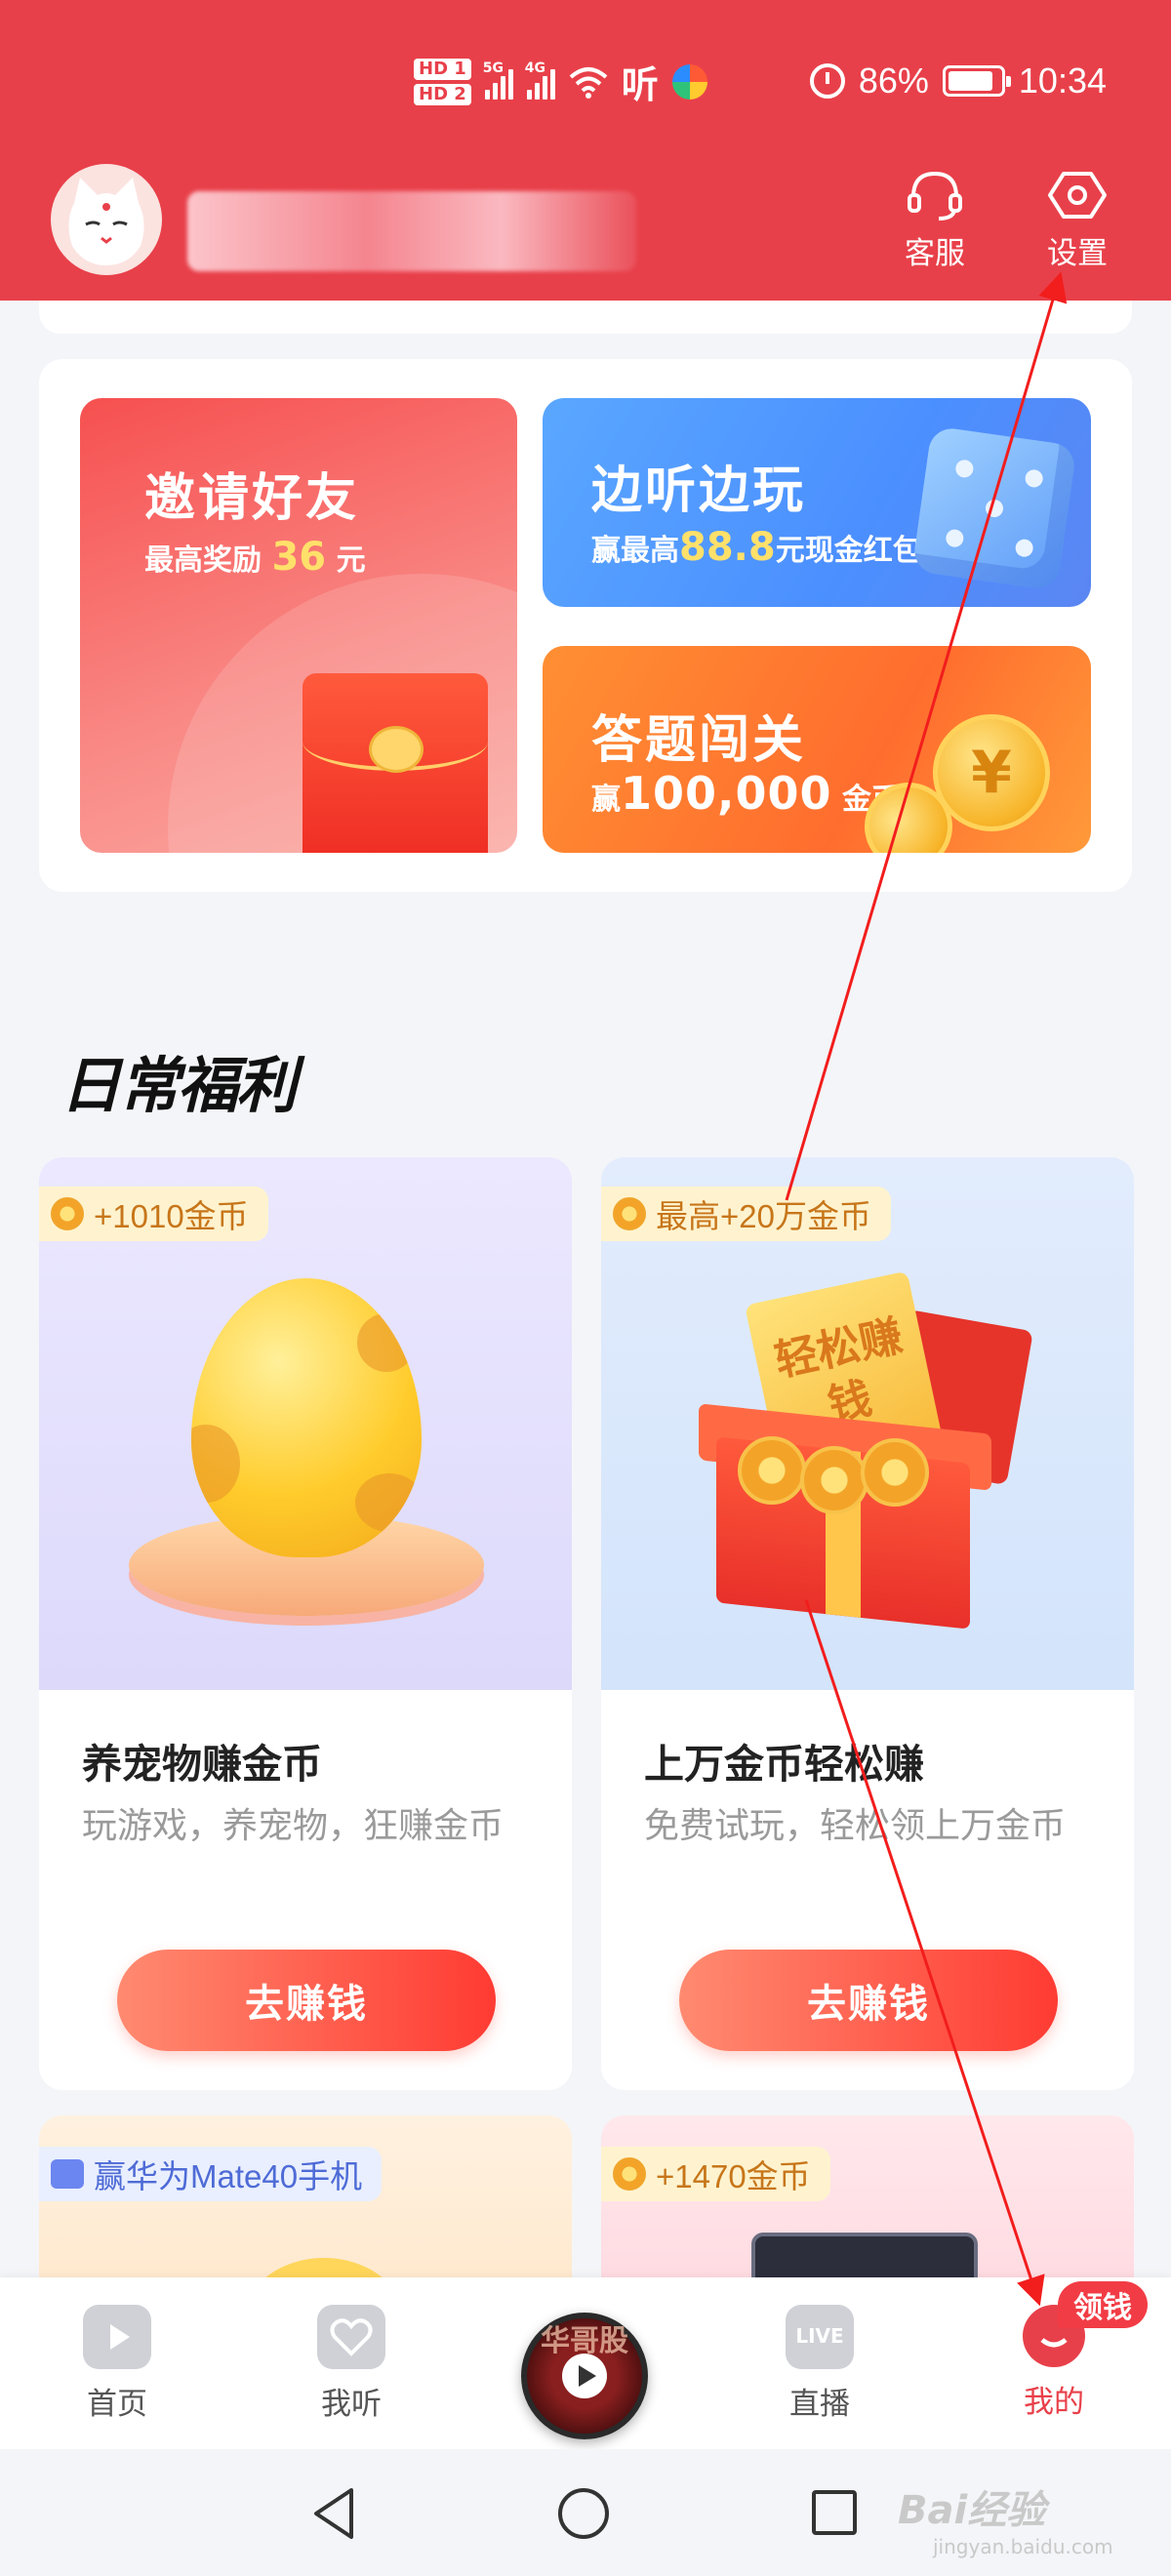 The height and width of the screenshot is (2576, 1171). What do you see at coordinates (228, 2176) in the screenshot?
I see `badge-text: 赢华为Mate40手机` at bounding box center [228, 2176].